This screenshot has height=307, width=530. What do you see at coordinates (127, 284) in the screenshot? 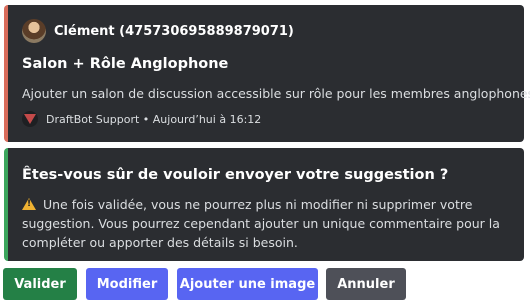
I see `modify-button: Modifier` at bounding box center [127, 284].